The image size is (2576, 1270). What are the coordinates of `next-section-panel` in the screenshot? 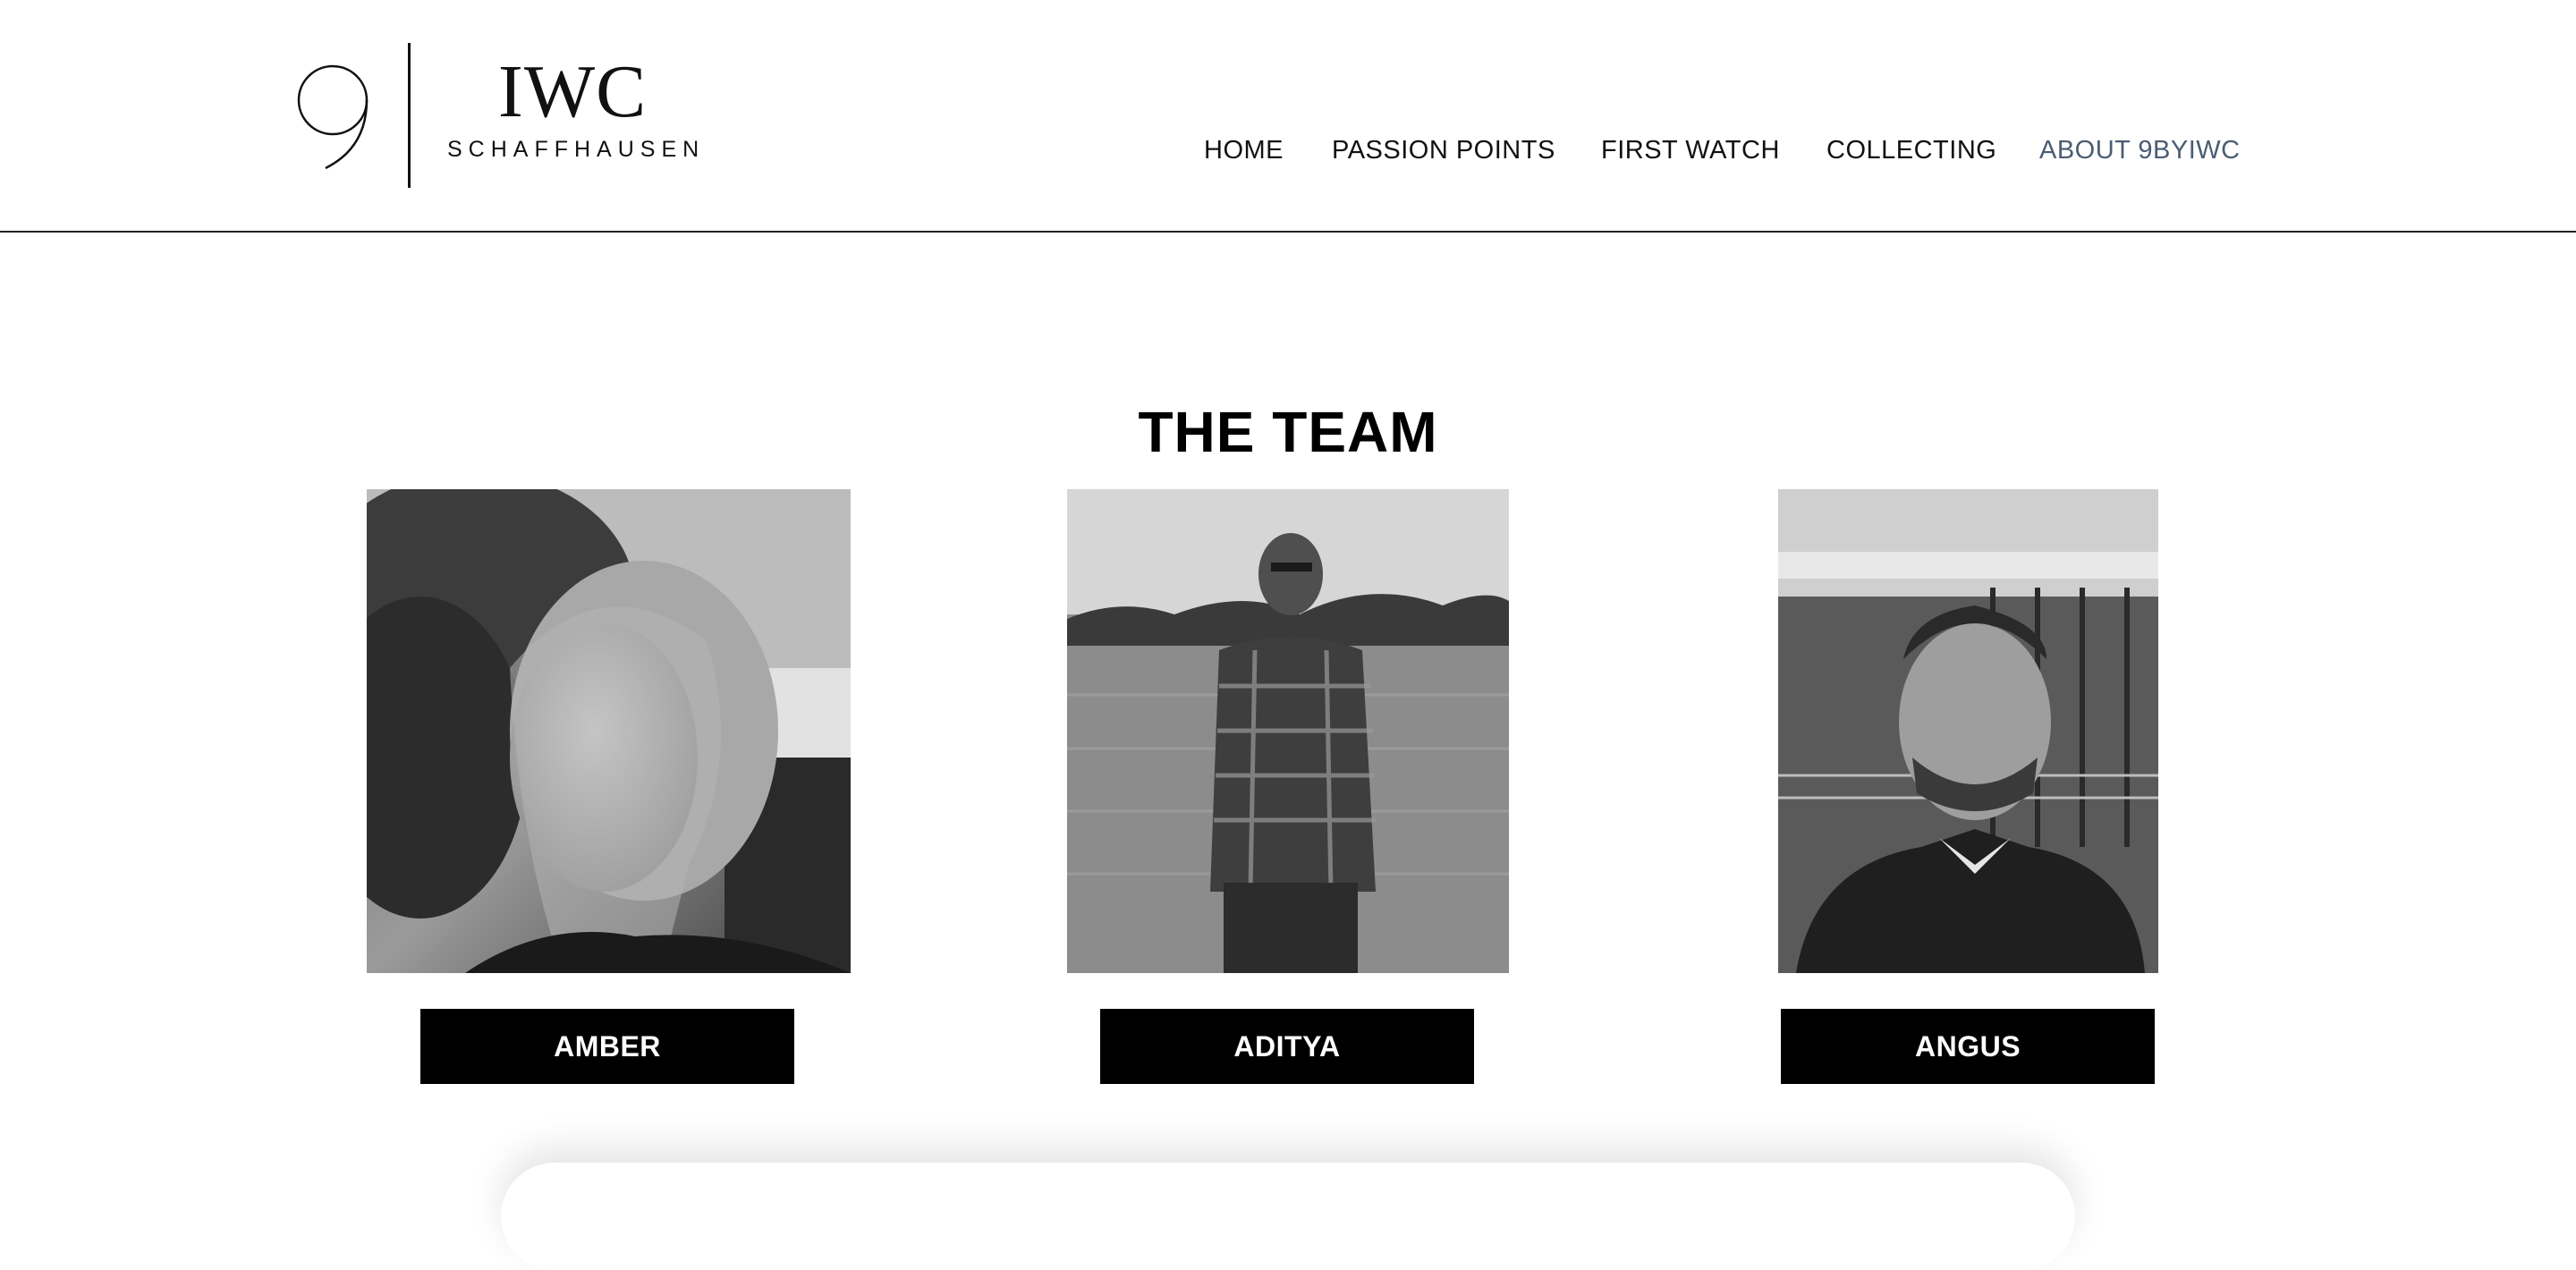 It's located at (1288, 1216).